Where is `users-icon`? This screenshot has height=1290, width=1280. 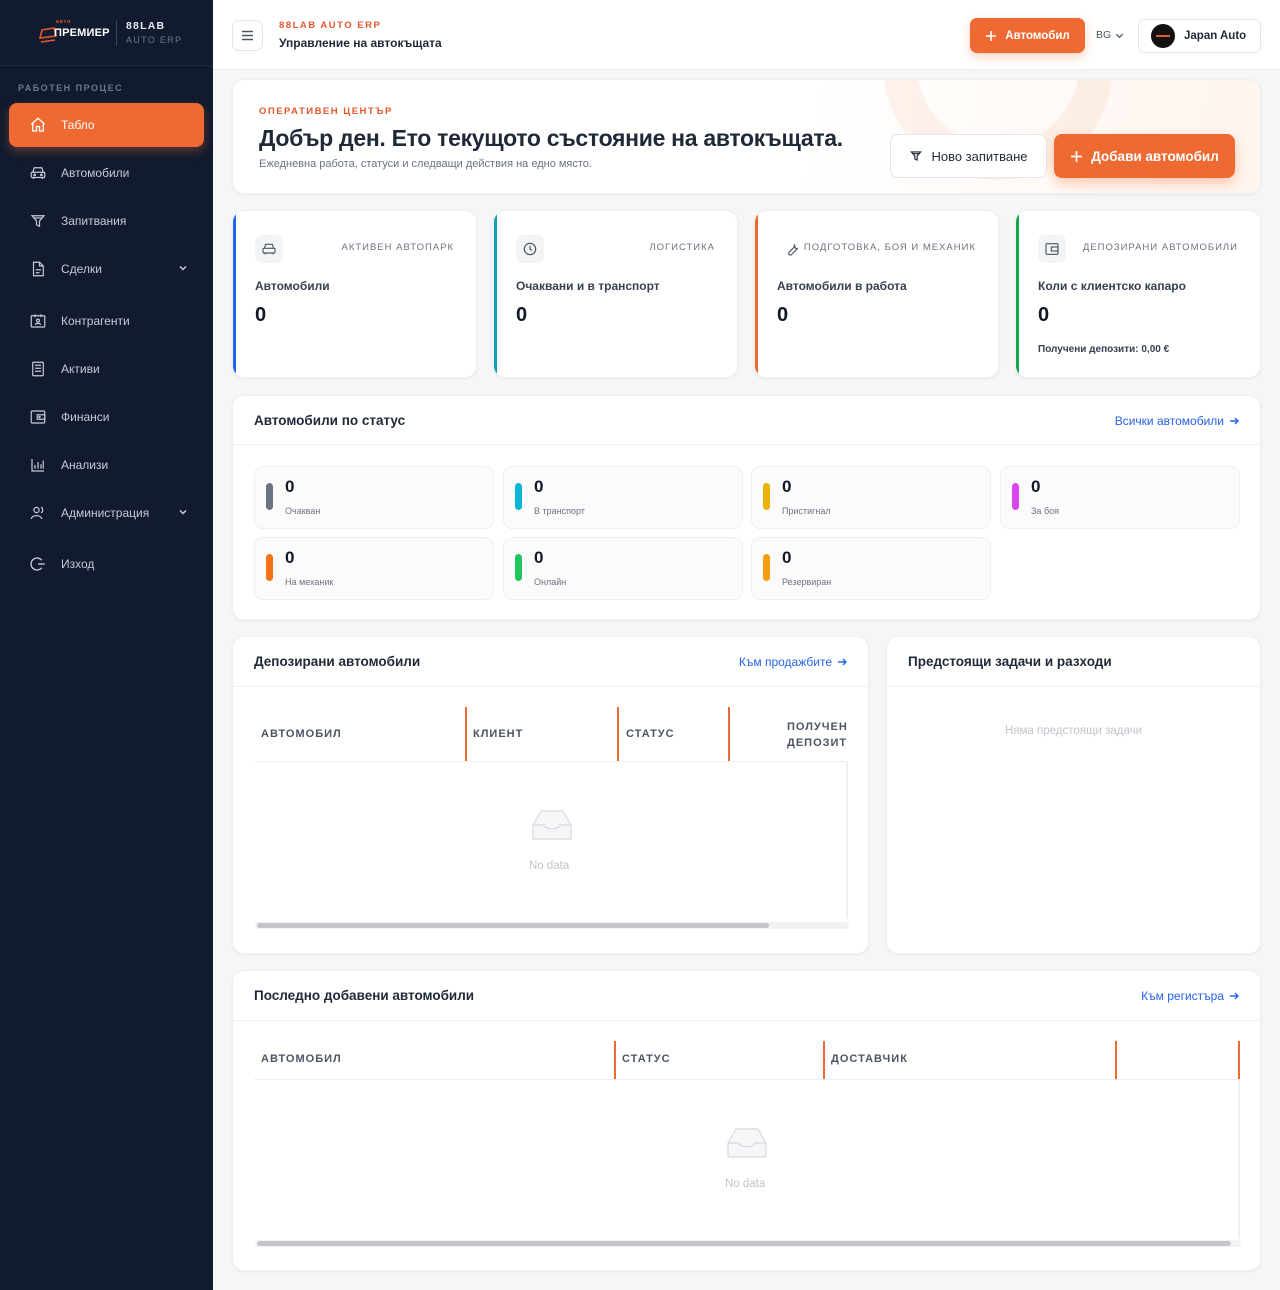 users-icon is located at coordinates (37, 513).